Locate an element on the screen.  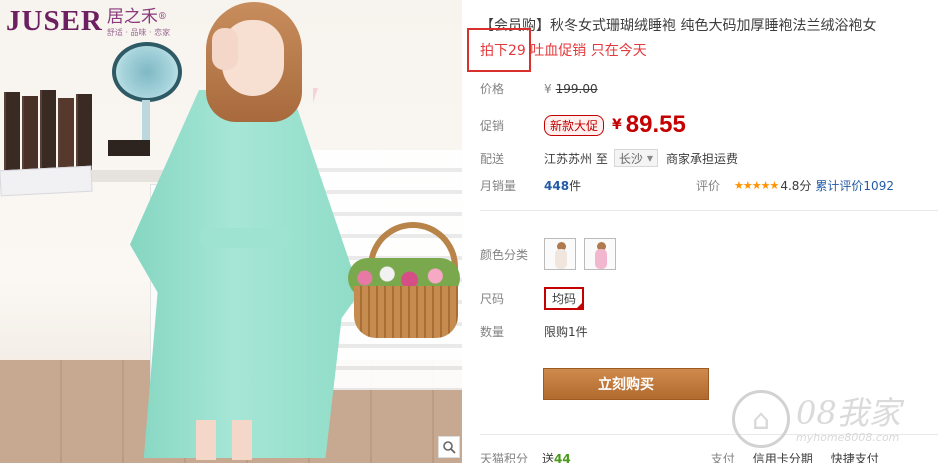
robe-belt is located at coordinates (245, 238).